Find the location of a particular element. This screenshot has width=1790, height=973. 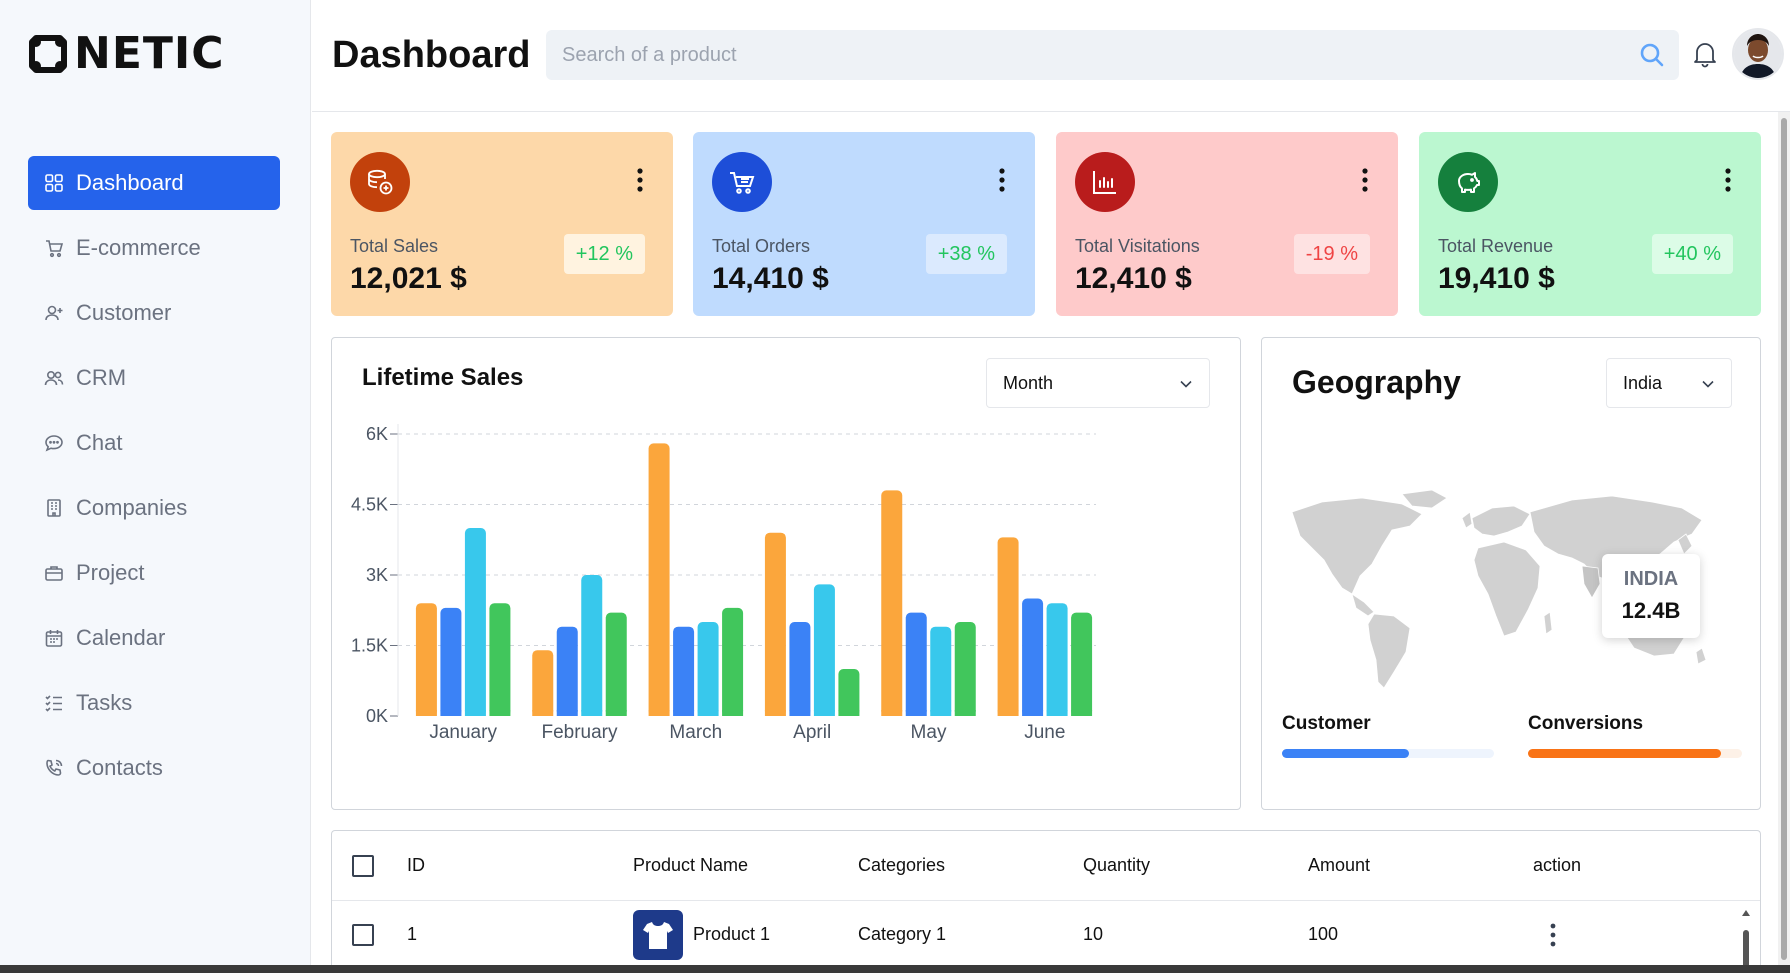

row-checkbox is located at coordinates (363, 935).